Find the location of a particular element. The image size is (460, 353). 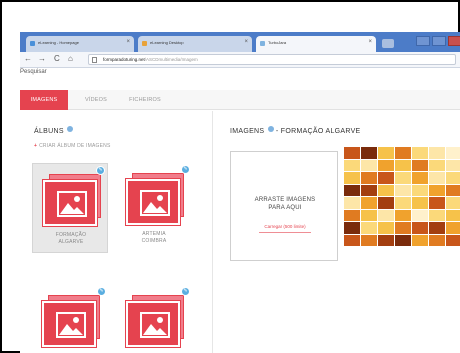

maximize-button is located at coordinates (439, 41).